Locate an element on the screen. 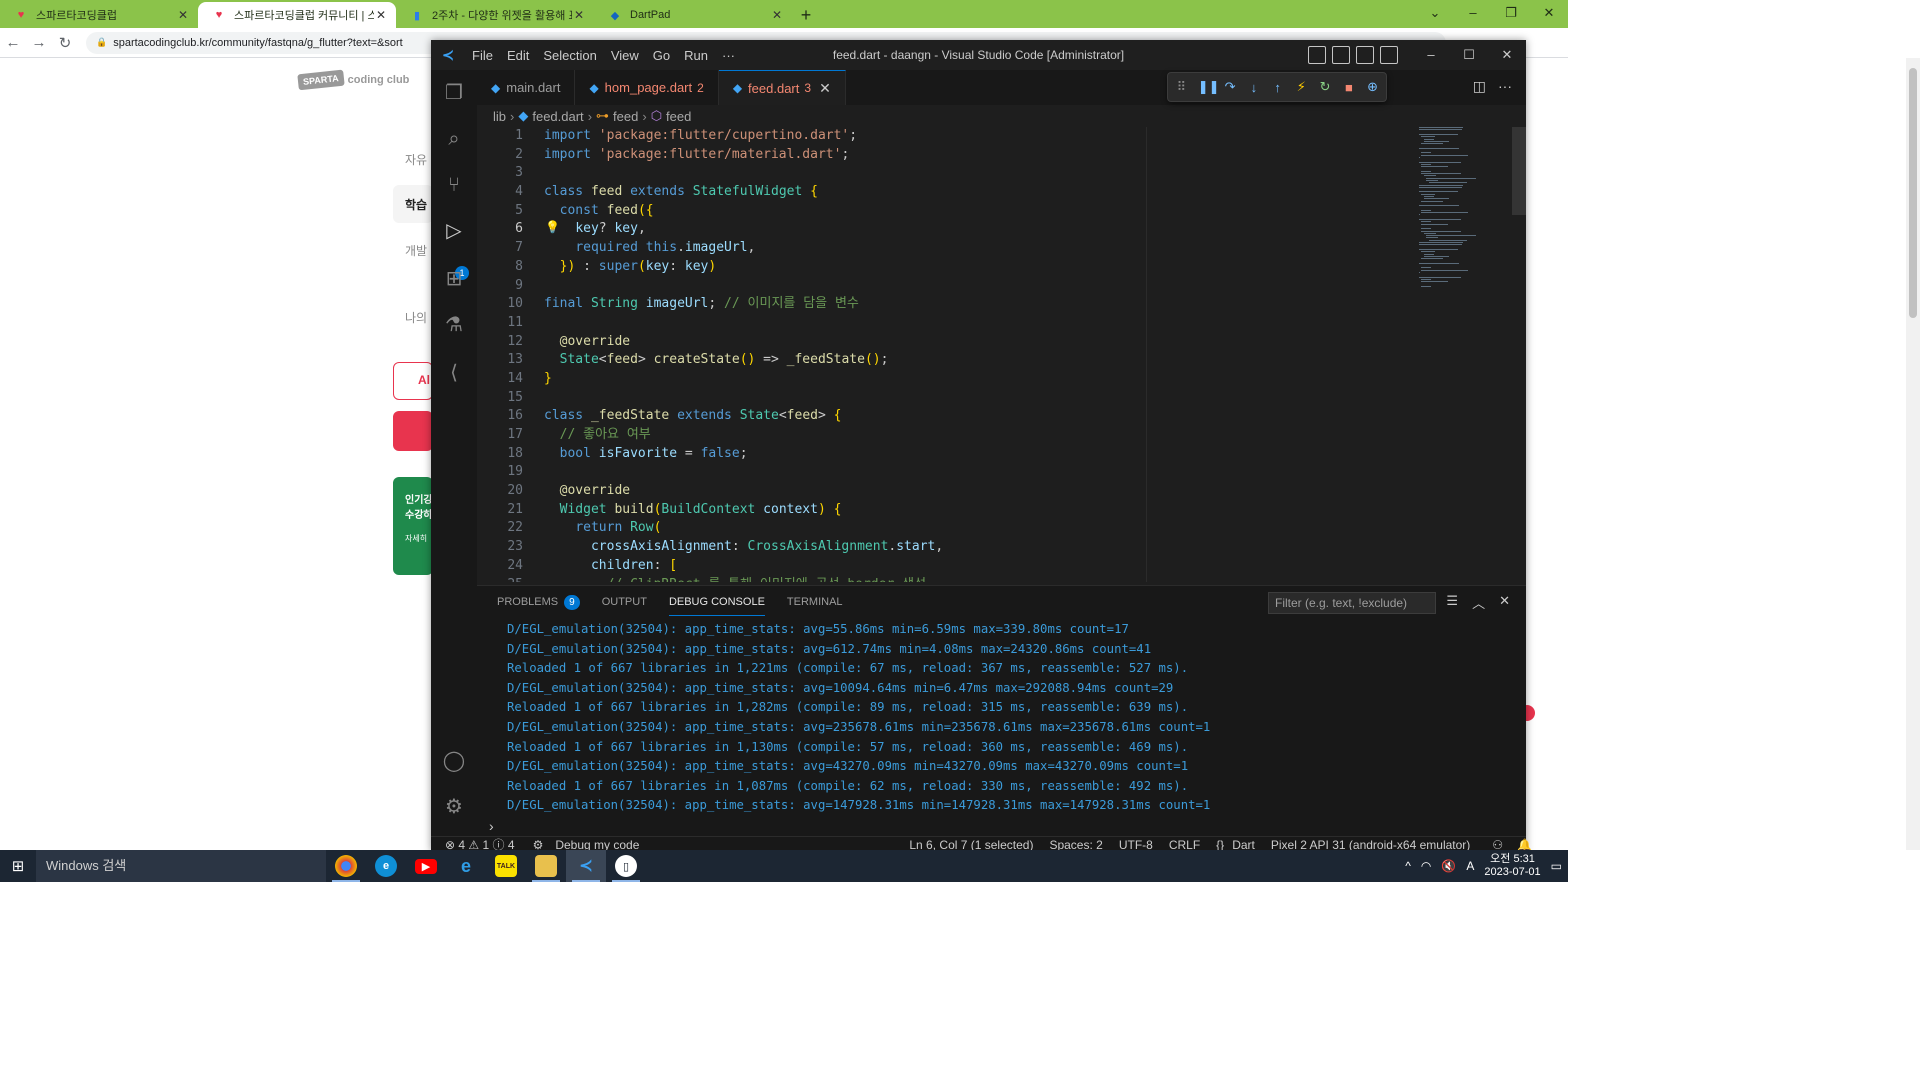 Image resolution: width=1920 pixels, height=1080 pixels. editor-tab-main: ◆ main.dart is located at coordinates (526, 87).